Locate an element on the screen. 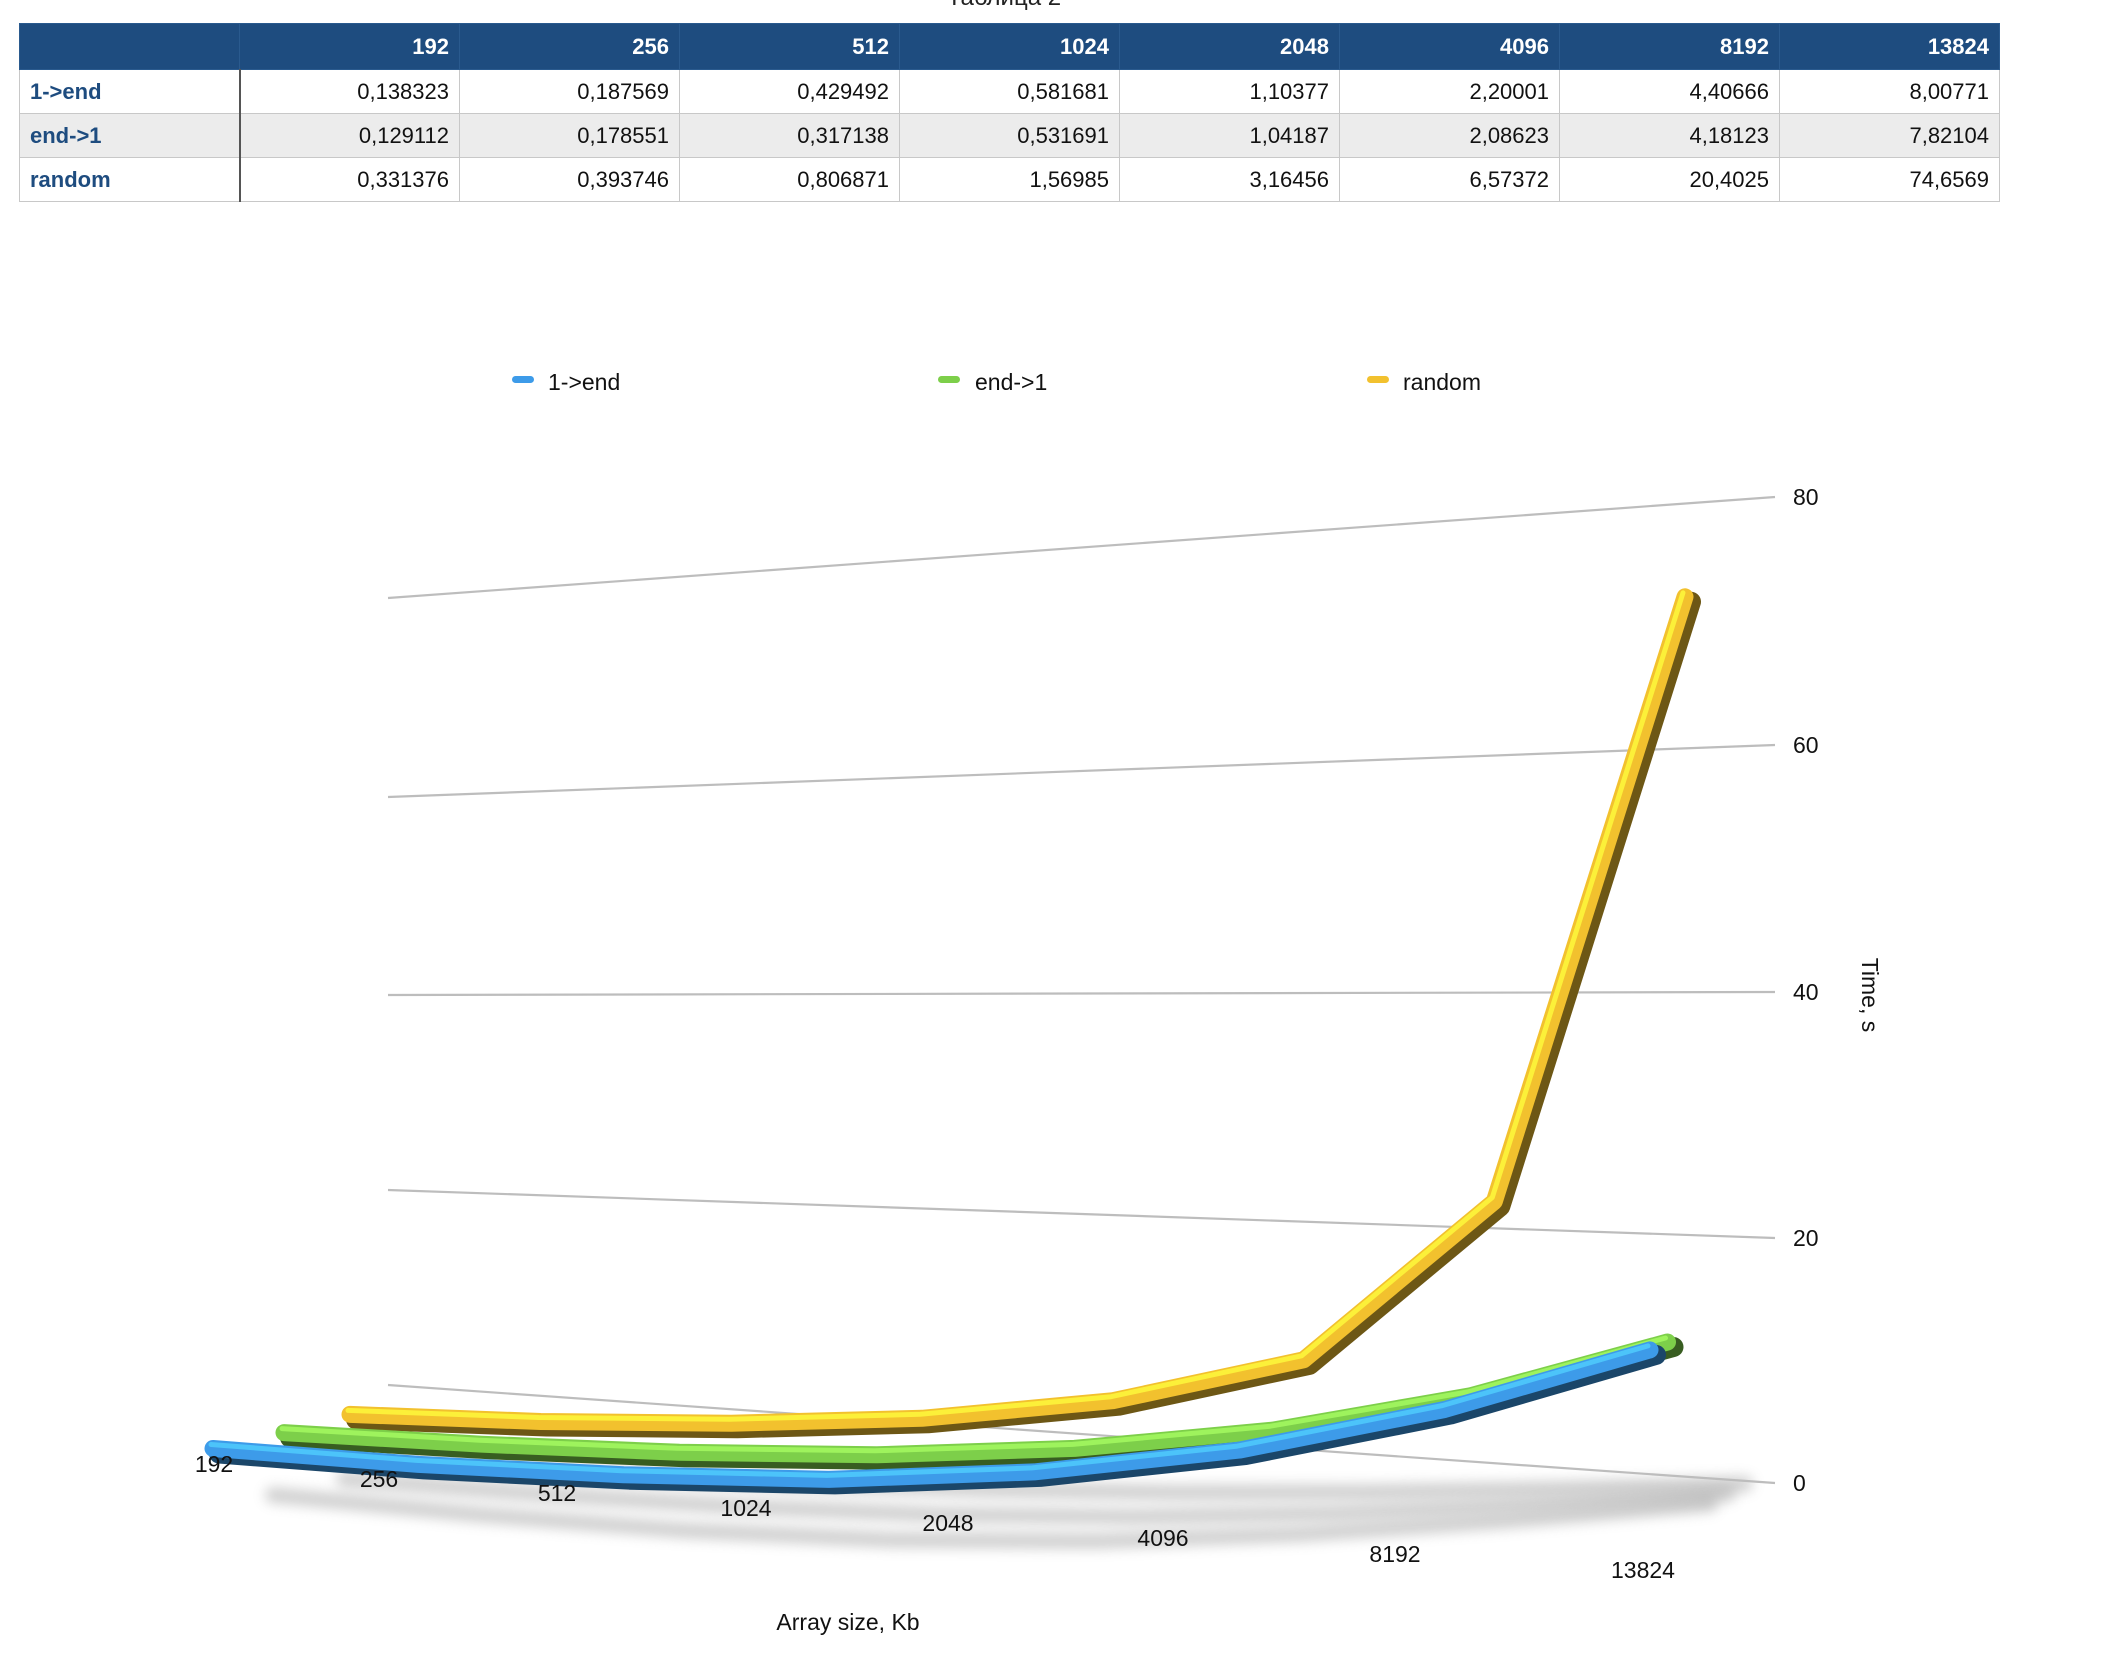 This screenshot has width=2122, height=1674. y-tick-label: 20 is located at coordinates (1806, 1238).